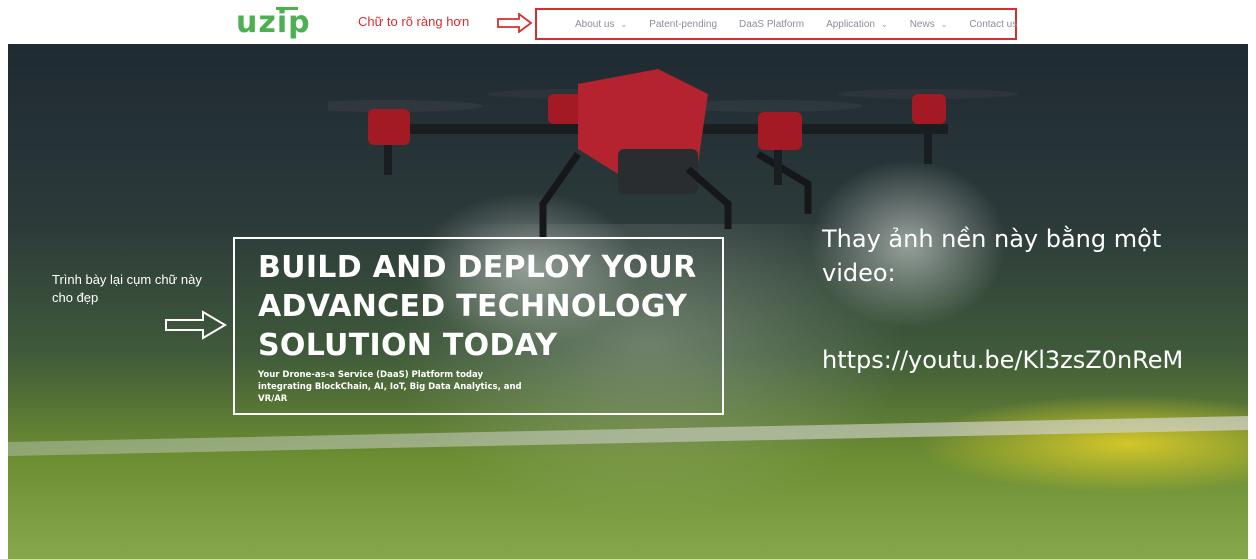 The height and width of the screenshot is (559, 1256). What do you see at coordinates (127, 288) in the screenshot?
I see `annotation-left-note: Trình bày lại cụm chữ này cho đẹp` at bounding box center [127, 288].